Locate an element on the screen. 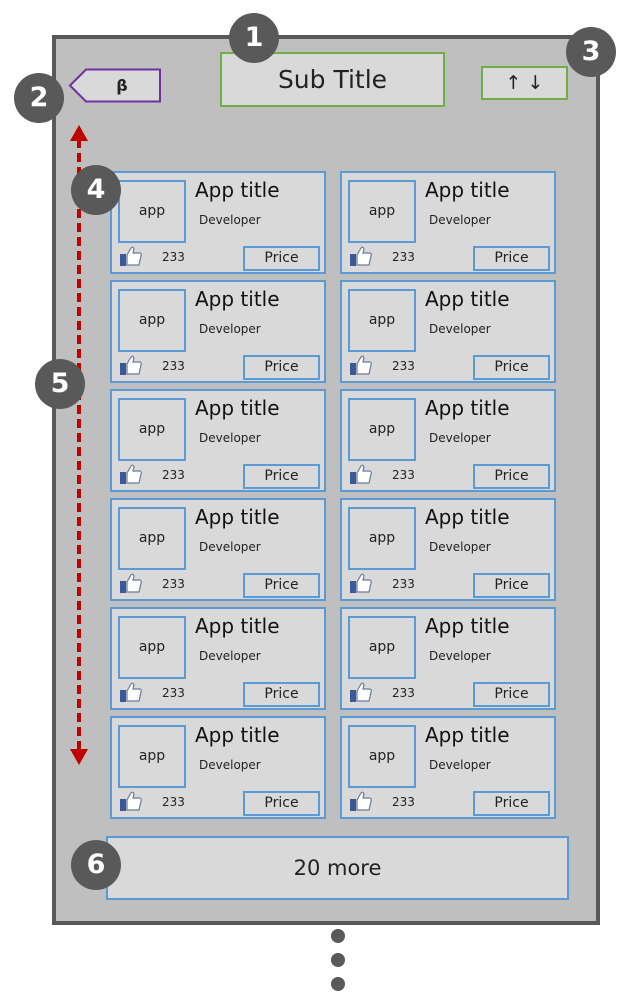 The image size is (617, 1000). callout-badge-2: 2 is located at coordinates (39, 98).